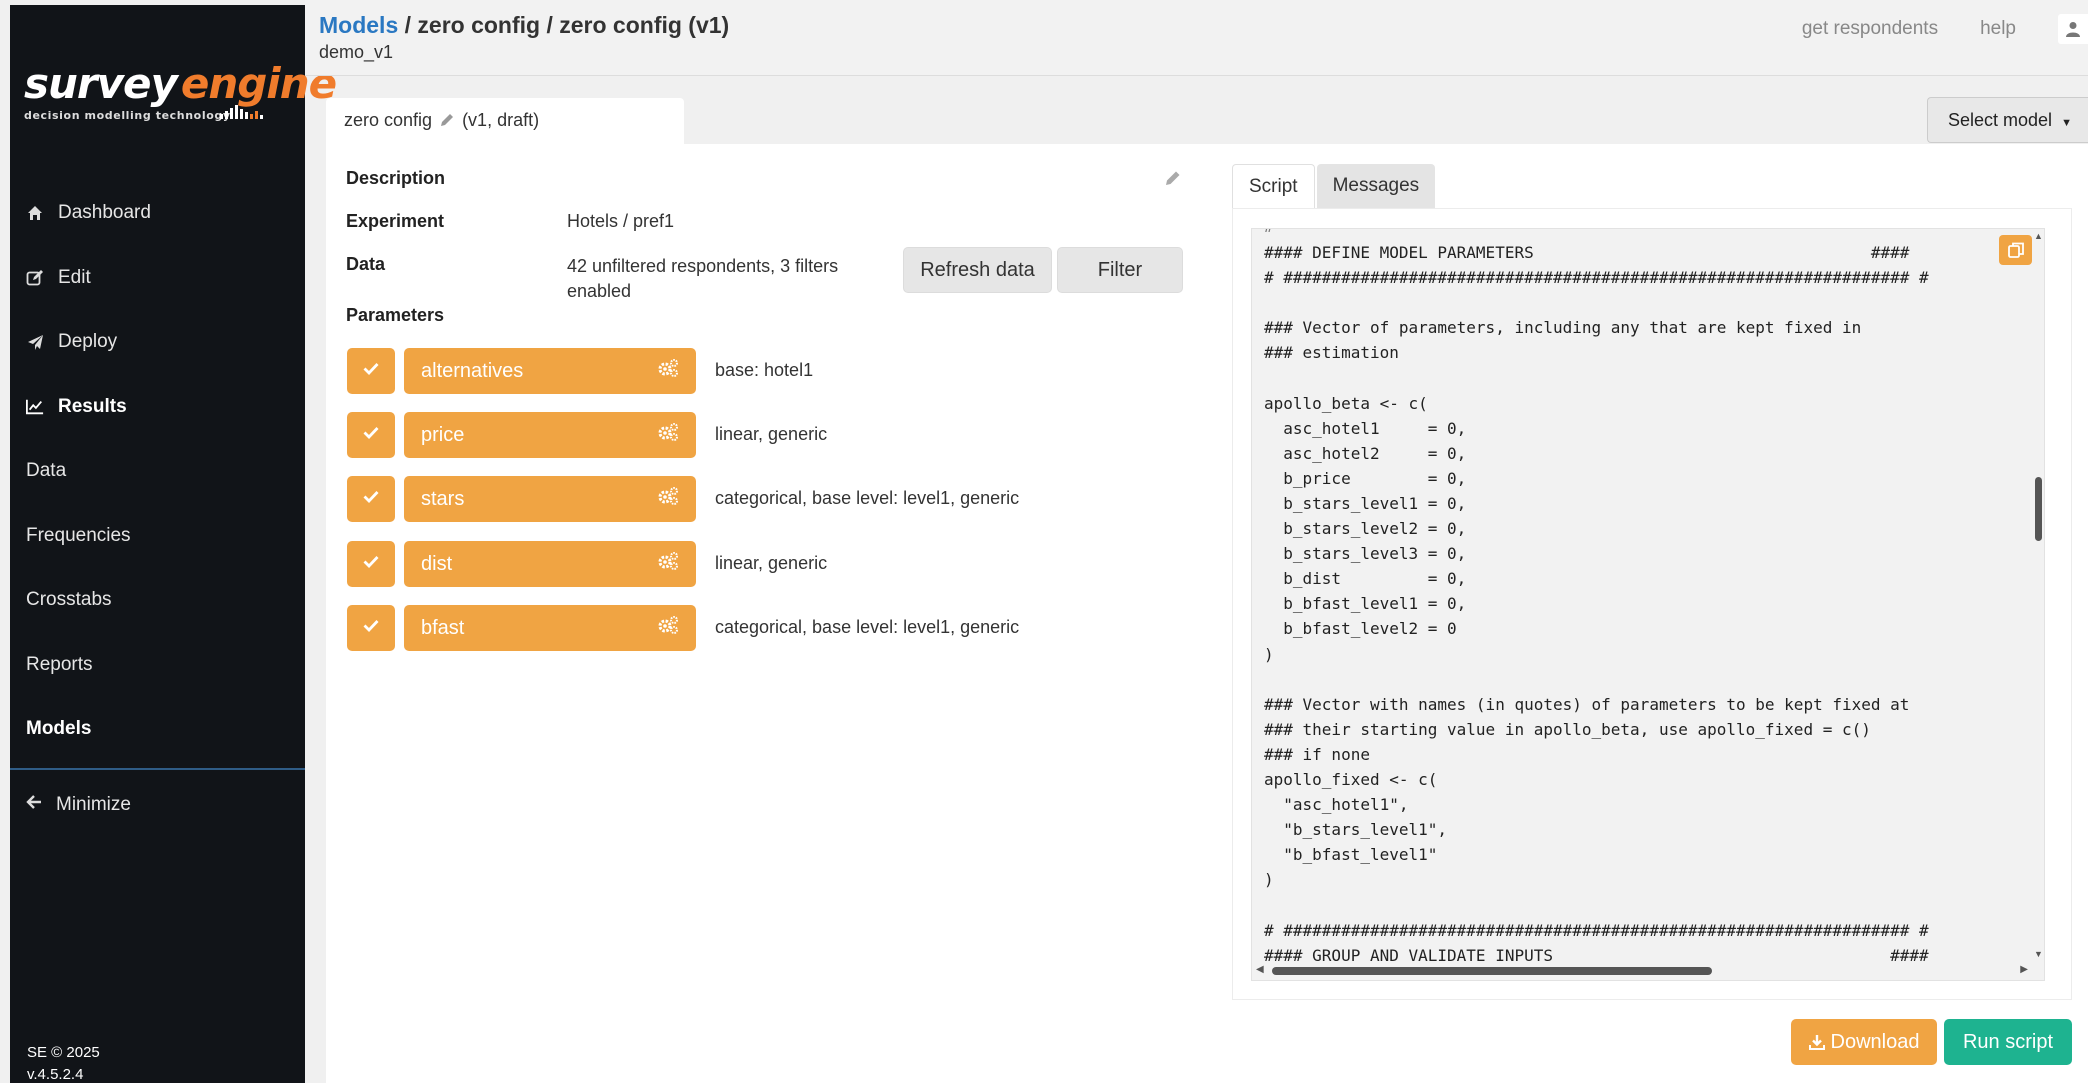 The width and height of the screenshot is (2088, 1083). What do you see at coordinates (127, 115) in the screenshot?
I see `logo-tagline: decision modelling technology` at bounding box center [127, 115].